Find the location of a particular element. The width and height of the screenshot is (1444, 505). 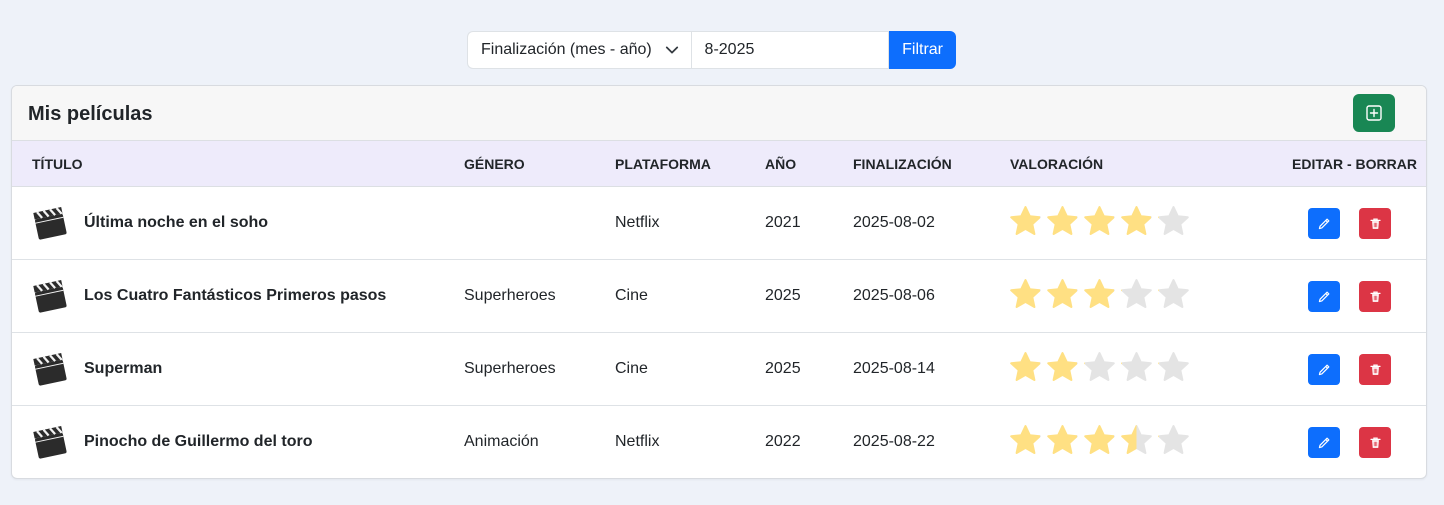

header-actions: EDITAR - BORRAR is located at coordinates (1354, 164).